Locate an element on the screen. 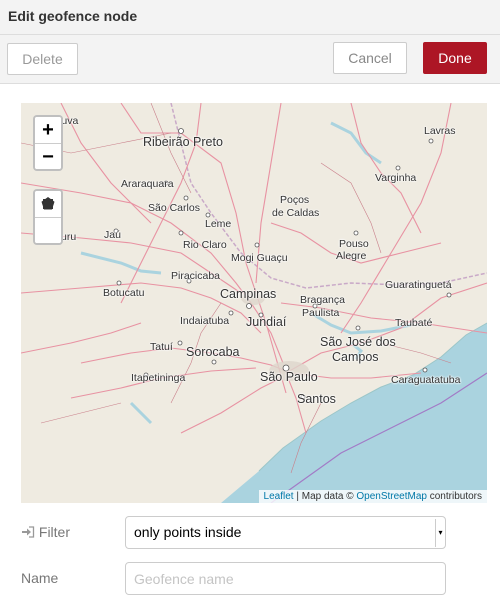 The height and width of the screenshot is (605, 500). city-label: Santos is located at coordinates (316, 399).